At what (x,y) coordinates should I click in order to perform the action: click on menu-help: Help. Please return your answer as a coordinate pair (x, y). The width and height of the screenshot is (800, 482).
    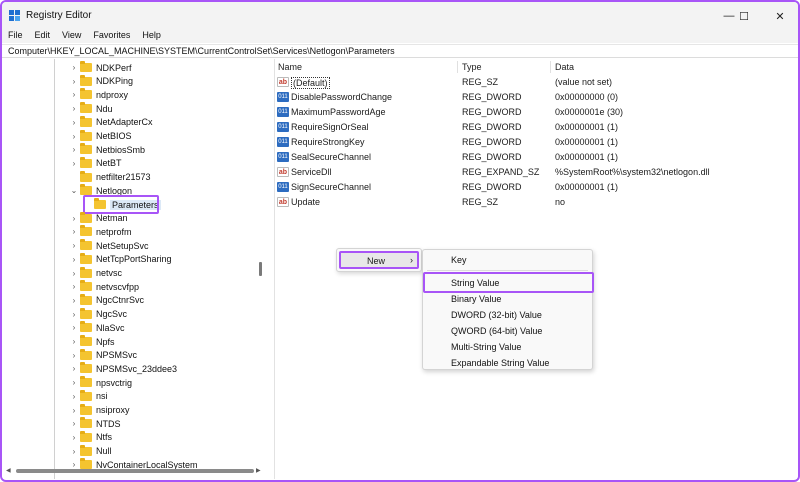
    Looking at the image, I should click on (151, 36).